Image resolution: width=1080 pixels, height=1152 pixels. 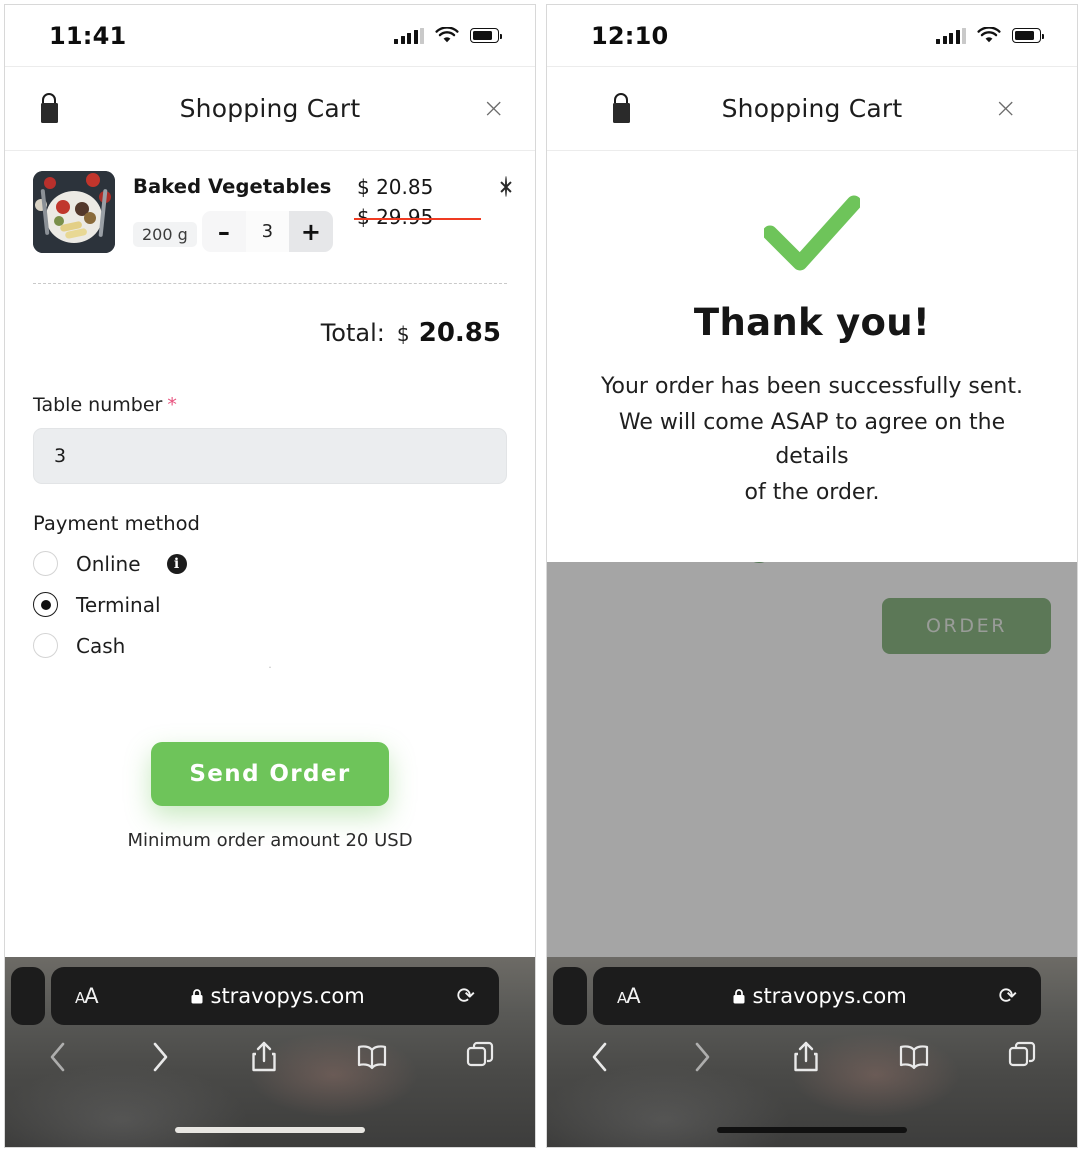 I want to click on send-order-button: Send Order, so click(x=270, y=774).